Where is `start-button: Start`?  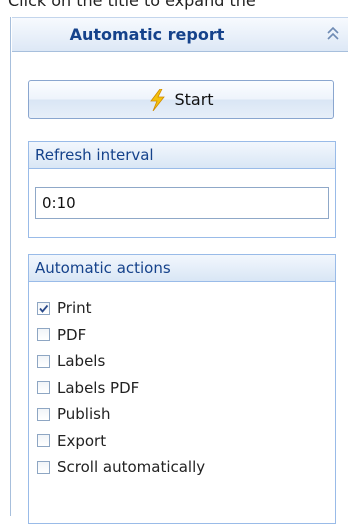 start-button: Start is located at coordinates (181, 99).